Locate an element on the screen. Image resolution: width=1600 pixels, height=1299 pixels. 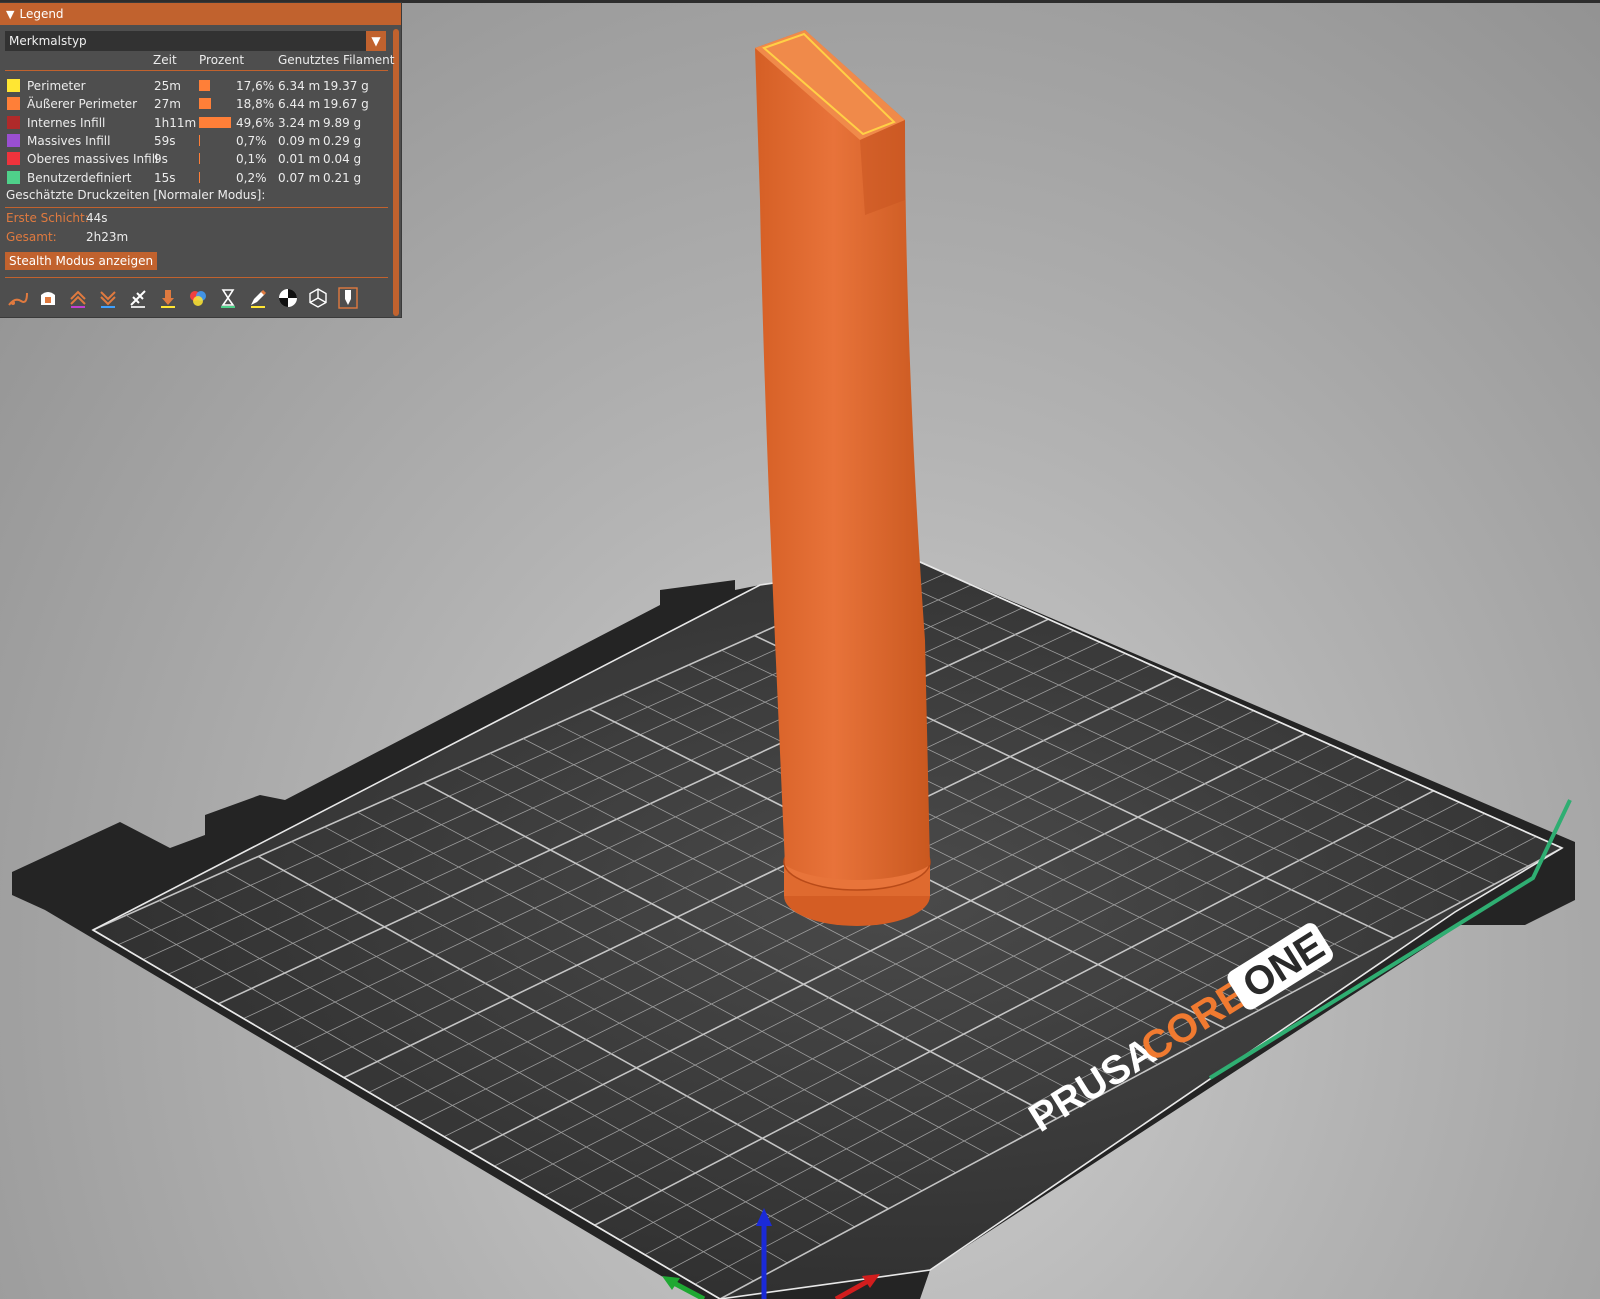
feature-weight: 19.67 g is located at coordinates (346, 104).